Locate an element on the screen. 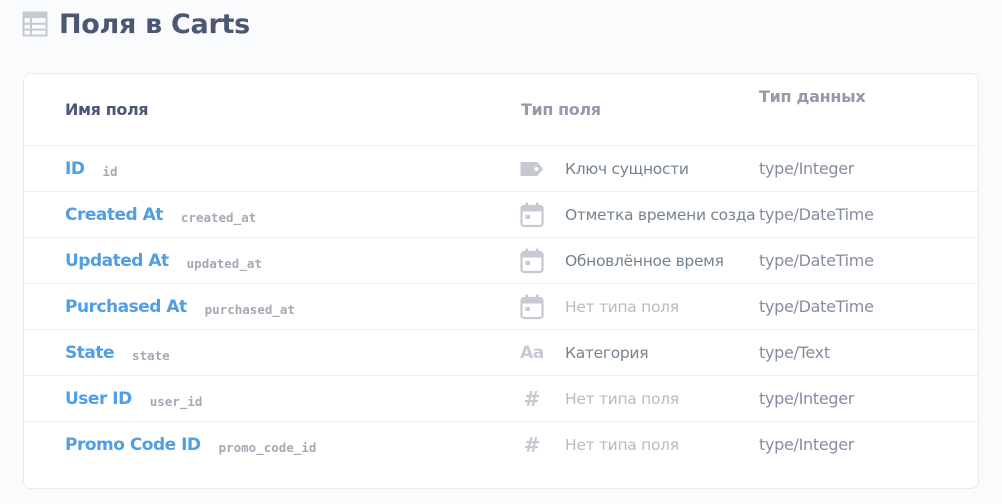 The height and width of the screenshot is (504, 1002). field-name-cell: Created At created_at is located at coordinates (160, 214).